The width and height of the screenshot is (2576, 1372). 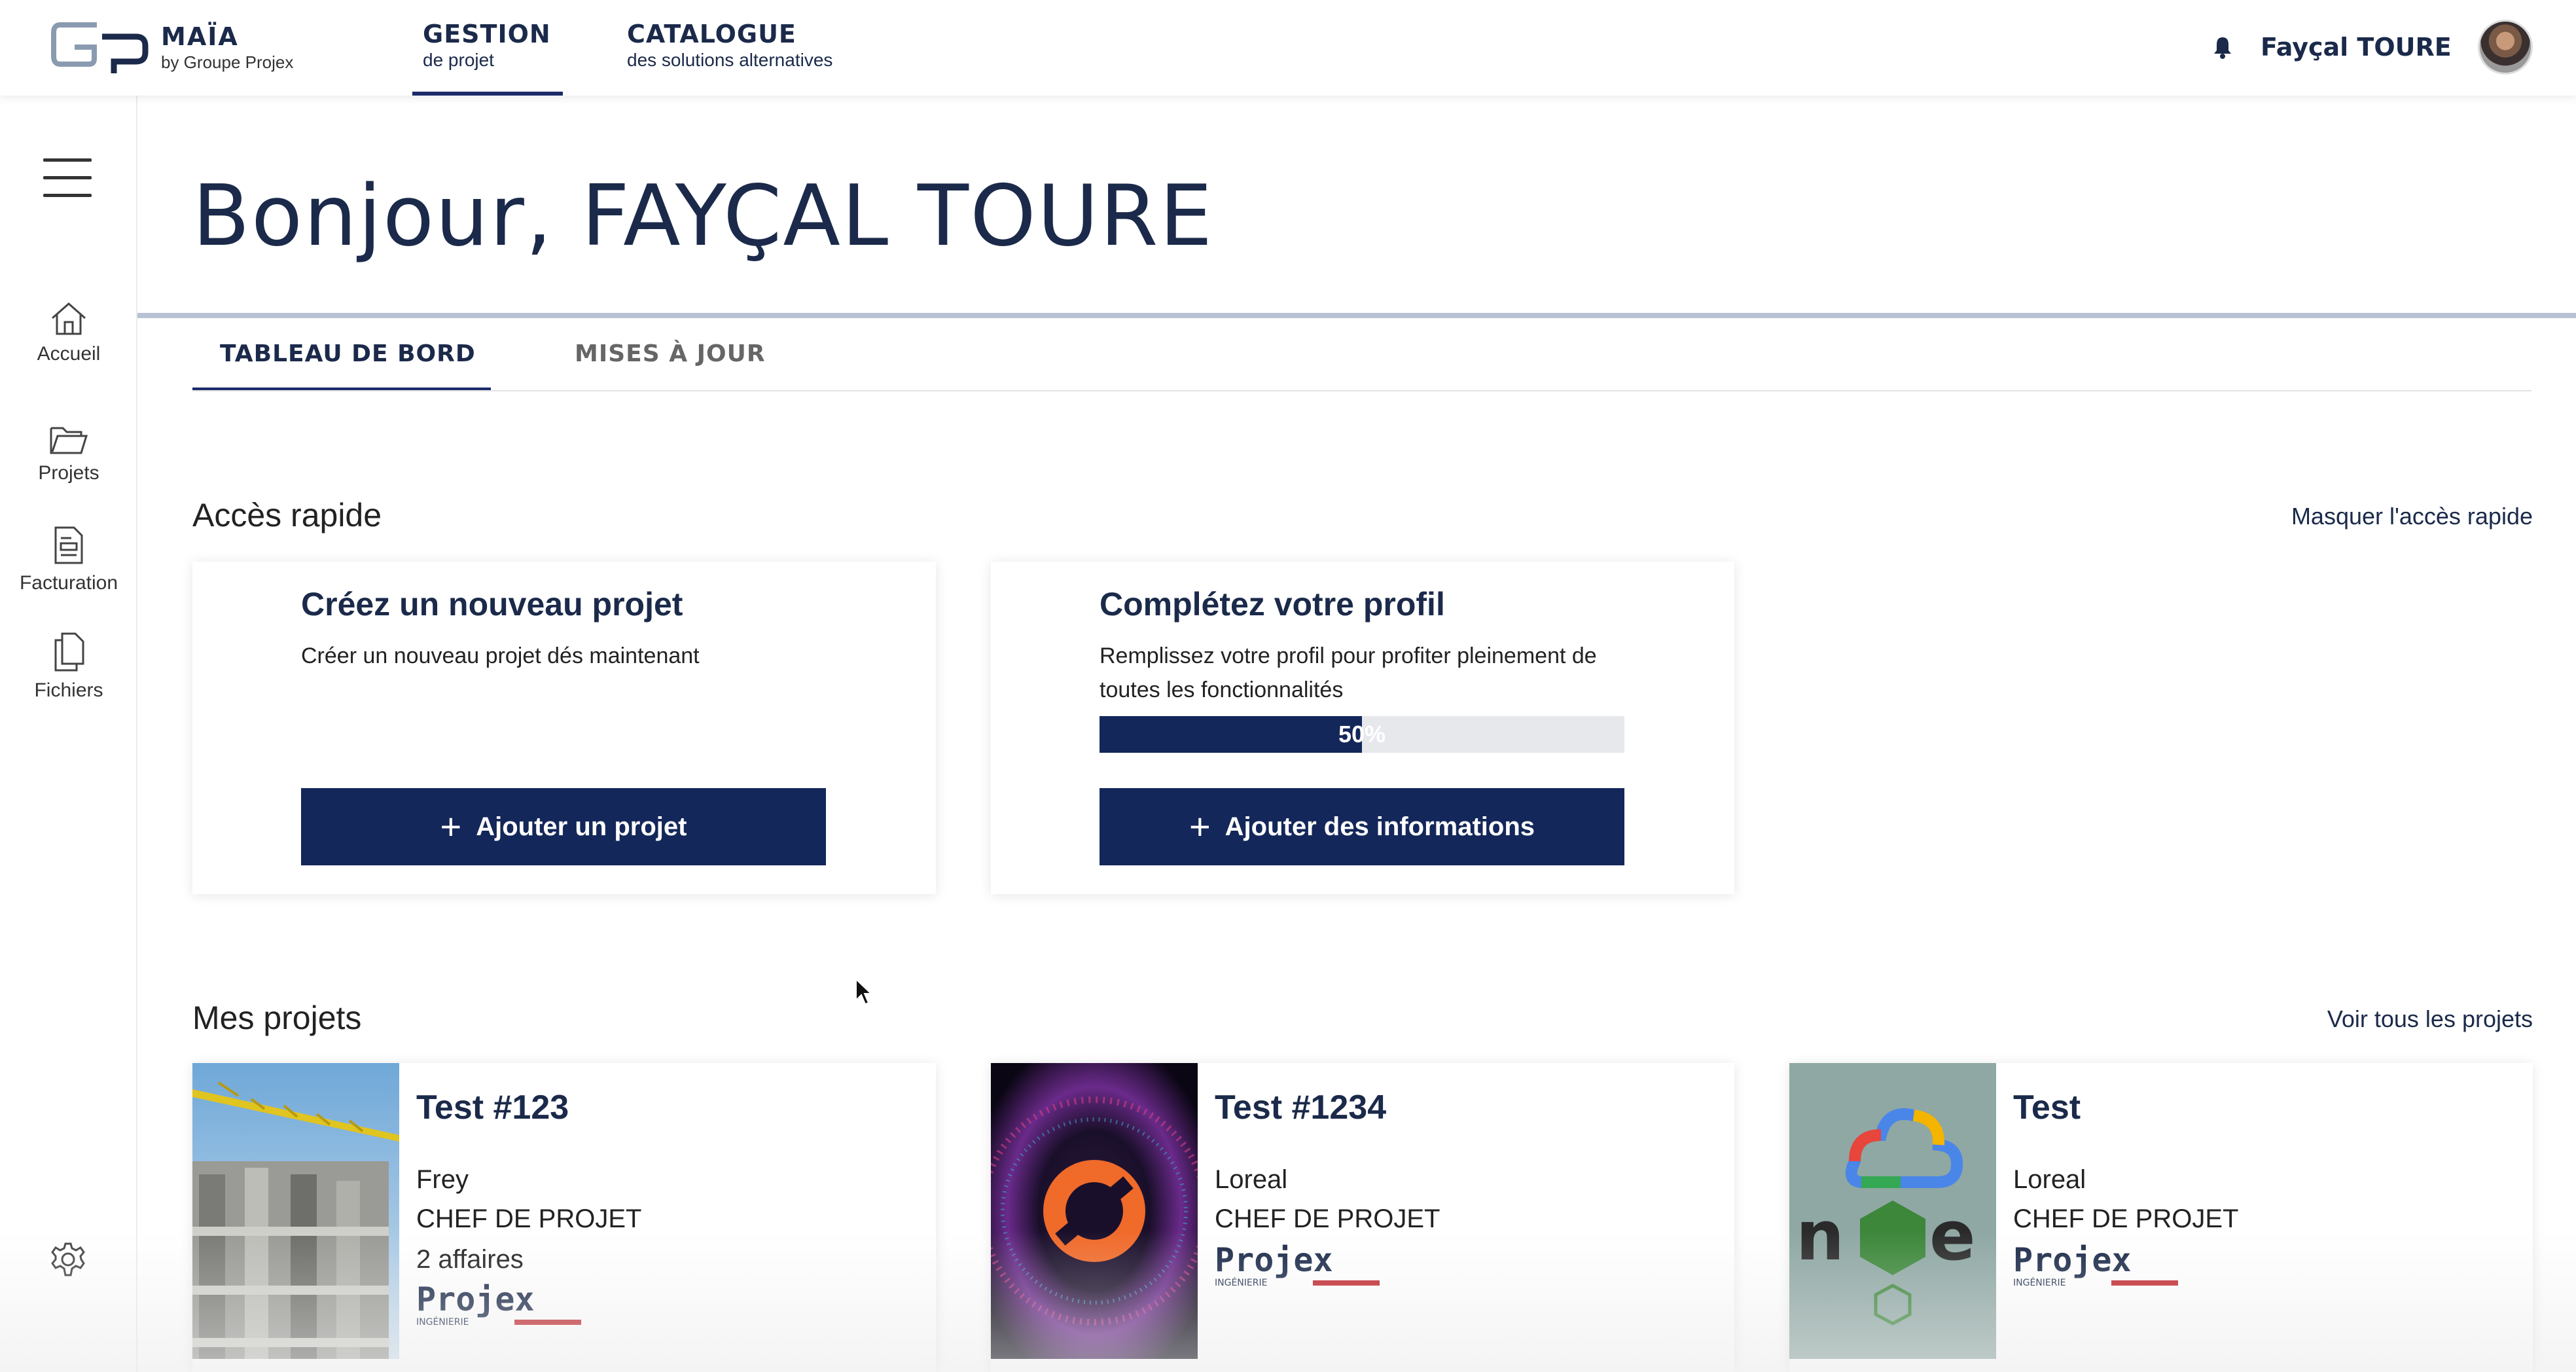 I want to click on see-all-projects-link: Voir tous les projets, so click(x=2430, y=1019).